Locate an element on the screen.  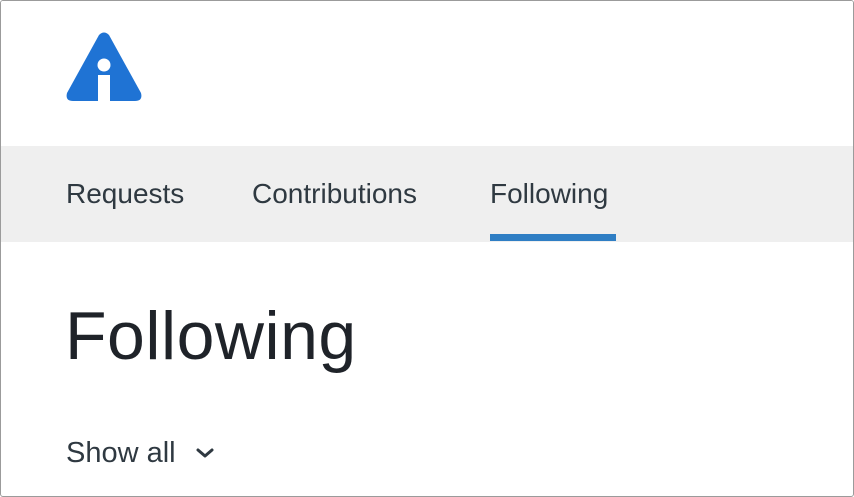
page-title: Following is located at coordinates (211, 336).